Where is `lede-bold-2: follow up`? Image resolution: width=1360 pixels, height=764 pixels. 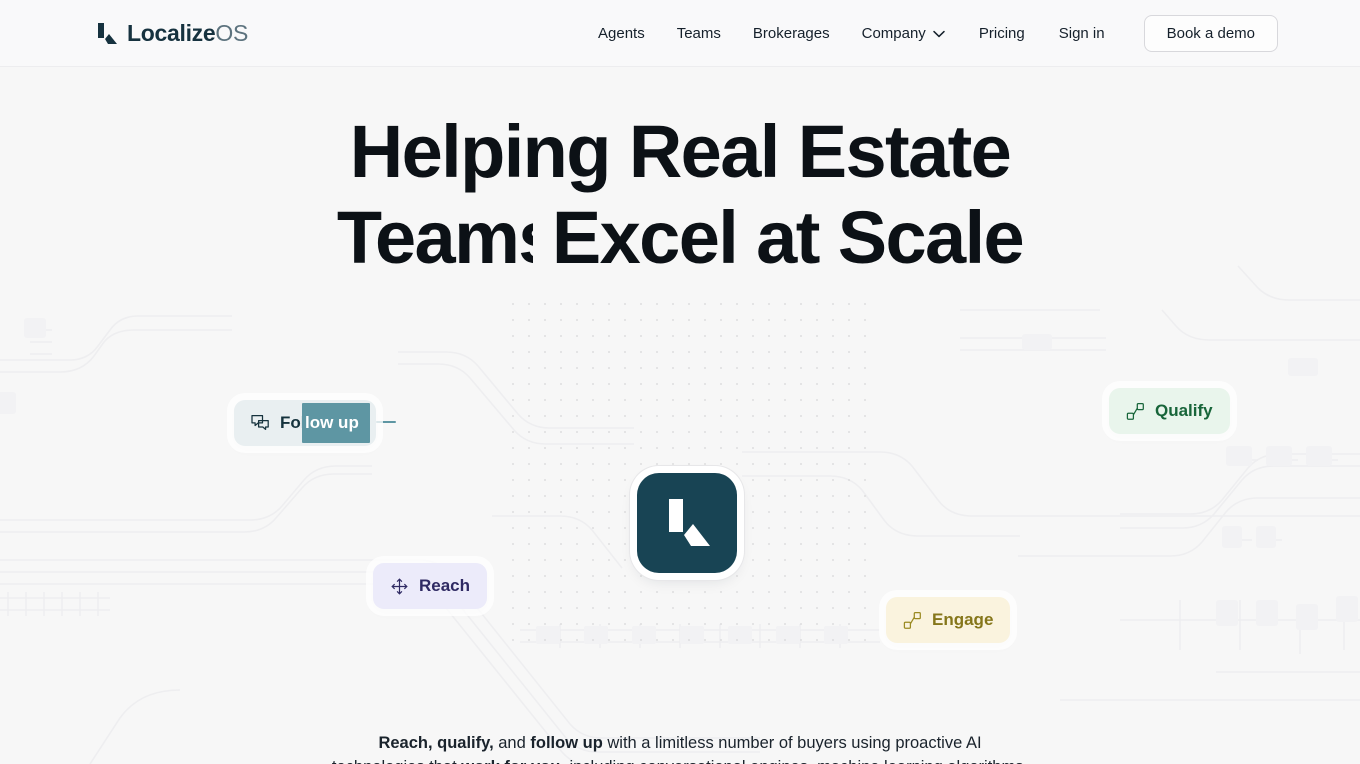 lede-bold-2: follow up is located at coordinates (566, 743).